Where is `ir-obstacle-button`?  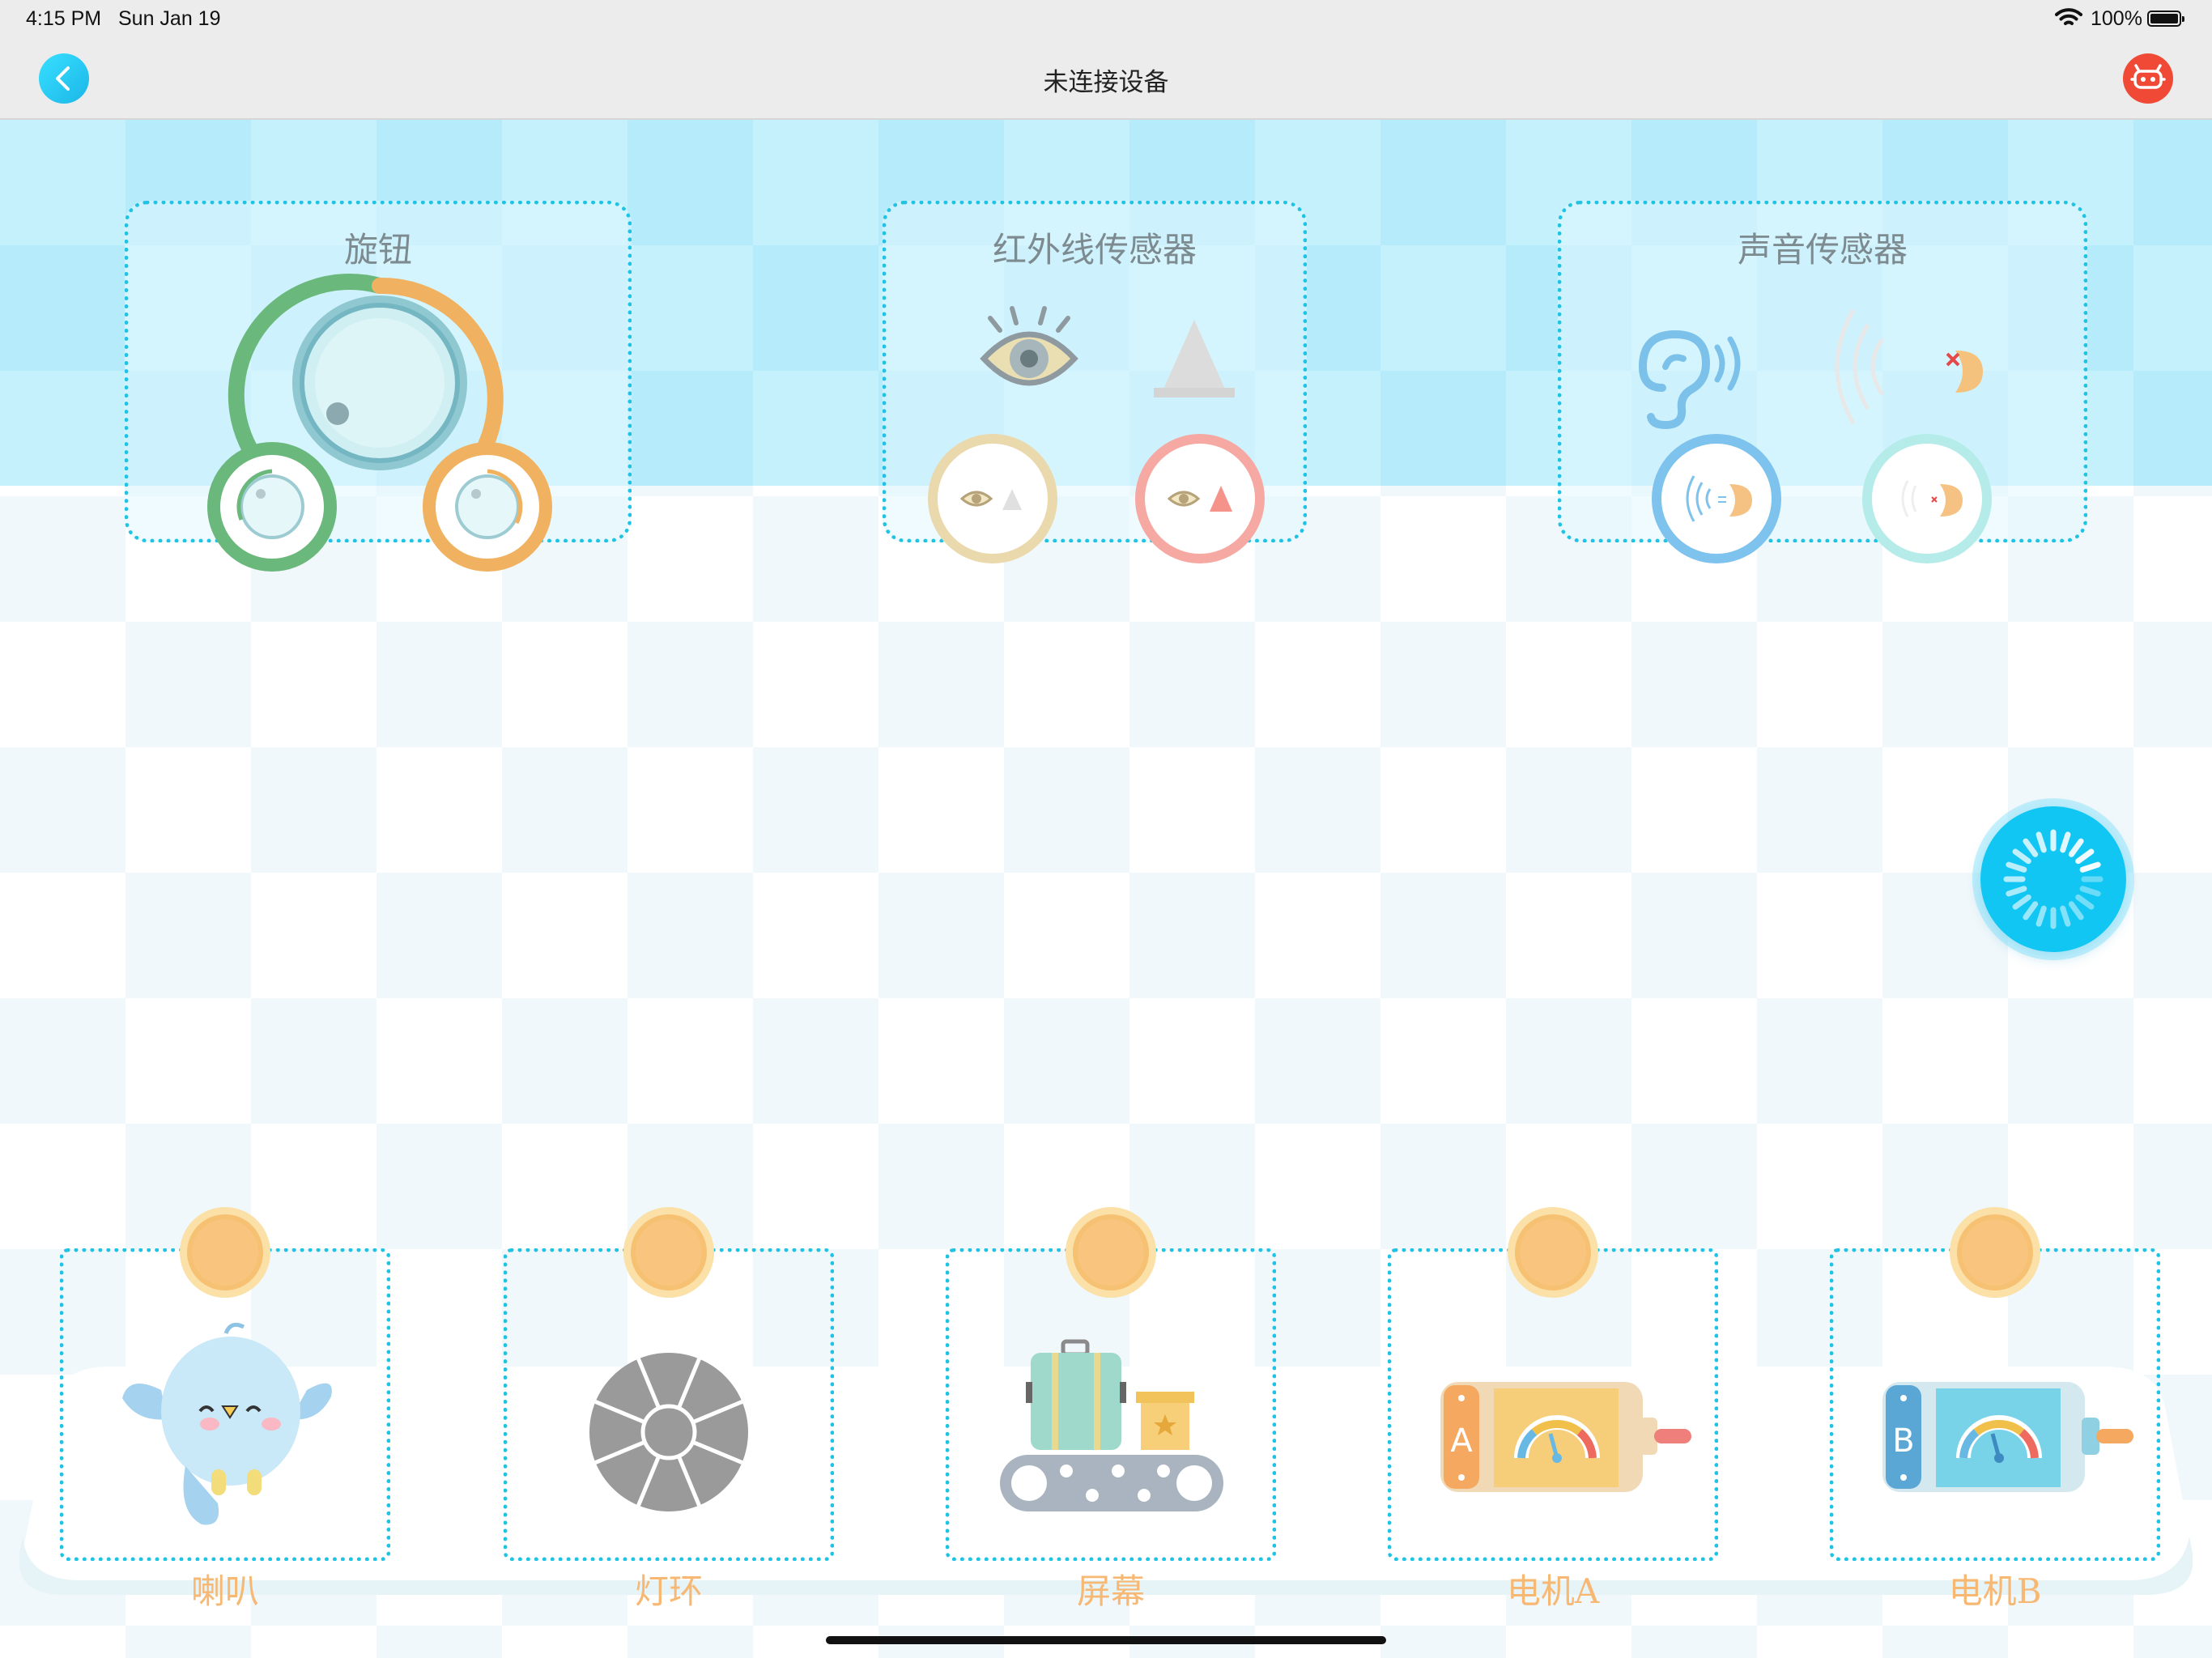
ir-obstacle-button is located at coordinates (1200, 498).